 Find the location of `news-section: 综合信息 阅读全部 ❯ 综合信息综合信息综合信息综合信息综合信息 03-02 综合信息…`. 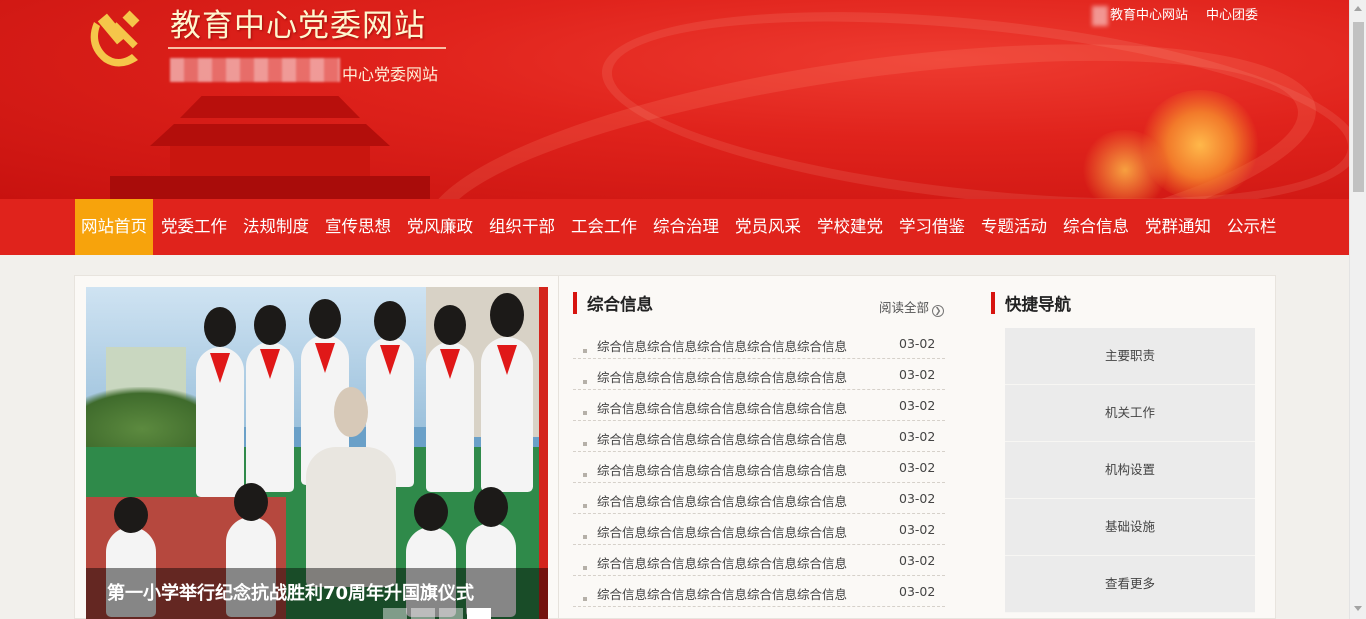

news-section: 综合信息 阅读全部 ❯ 综合信息综合信息综合信息综合信息综合信息 03-02 综合信息… is located at coordinates (759, 449).